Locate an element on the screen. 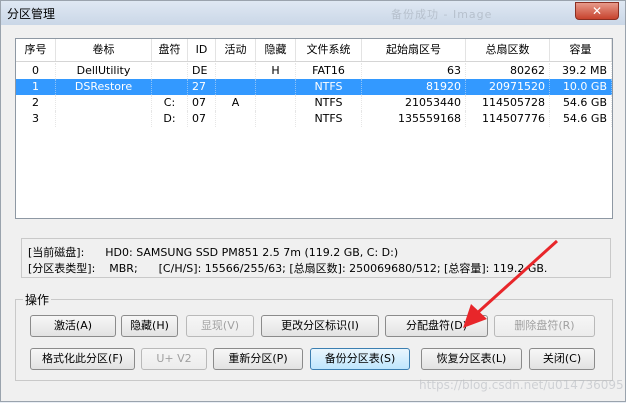 This screenshot has width=626, height=403. assign-drive-letter-button: 分配盘符(D) is located at coordinates (436, 326).